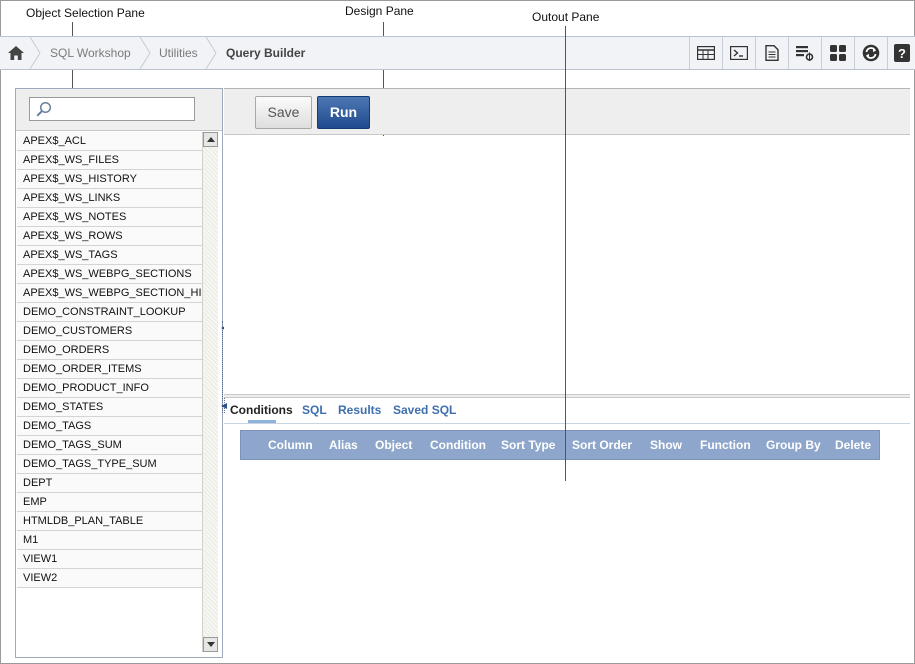 The image size is (915, 664). I want to click on column-header-function: Function, so click(725, 445).